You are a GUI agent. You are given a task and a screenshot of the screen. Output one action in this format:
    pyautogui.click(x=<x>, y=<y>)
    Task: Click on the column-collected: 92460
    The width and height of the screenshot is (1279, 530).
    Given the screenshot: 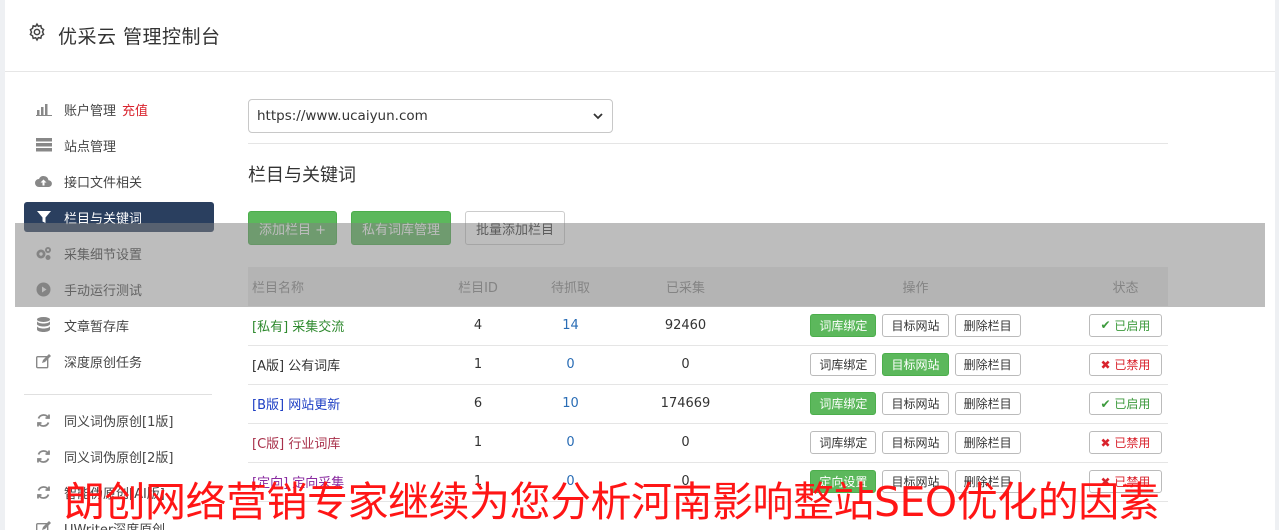 What is the action you would take?
    pyautogui.click(x=685, y=325)
    